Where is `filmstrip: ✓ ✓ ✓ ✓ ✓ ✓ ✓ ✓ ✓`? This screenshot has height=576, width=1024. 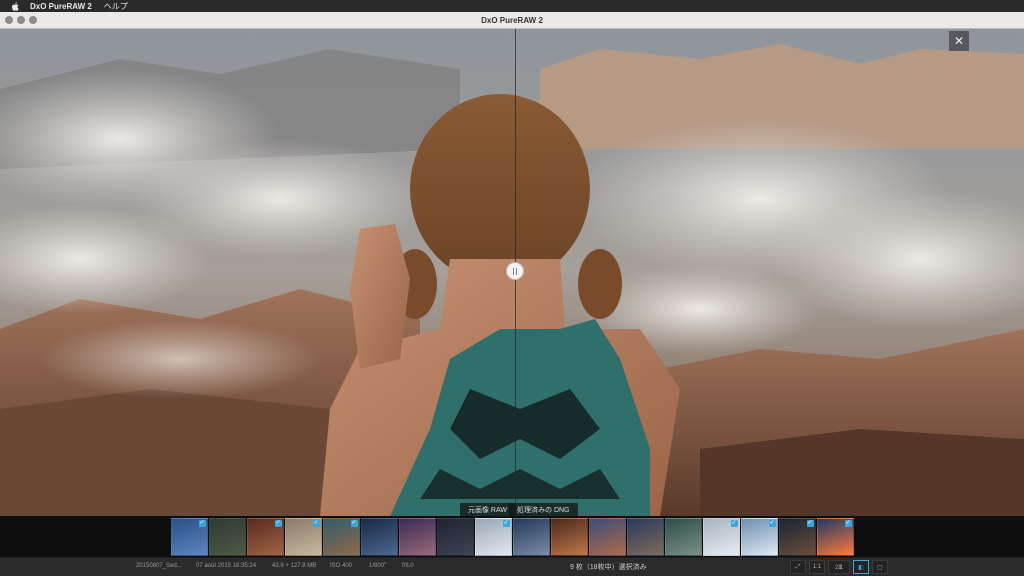 filmstrip: ✓ ✓ ✓ ✓ ✓ ✓ ✓ ✓ ✓ is located at coordinates (512, 536).